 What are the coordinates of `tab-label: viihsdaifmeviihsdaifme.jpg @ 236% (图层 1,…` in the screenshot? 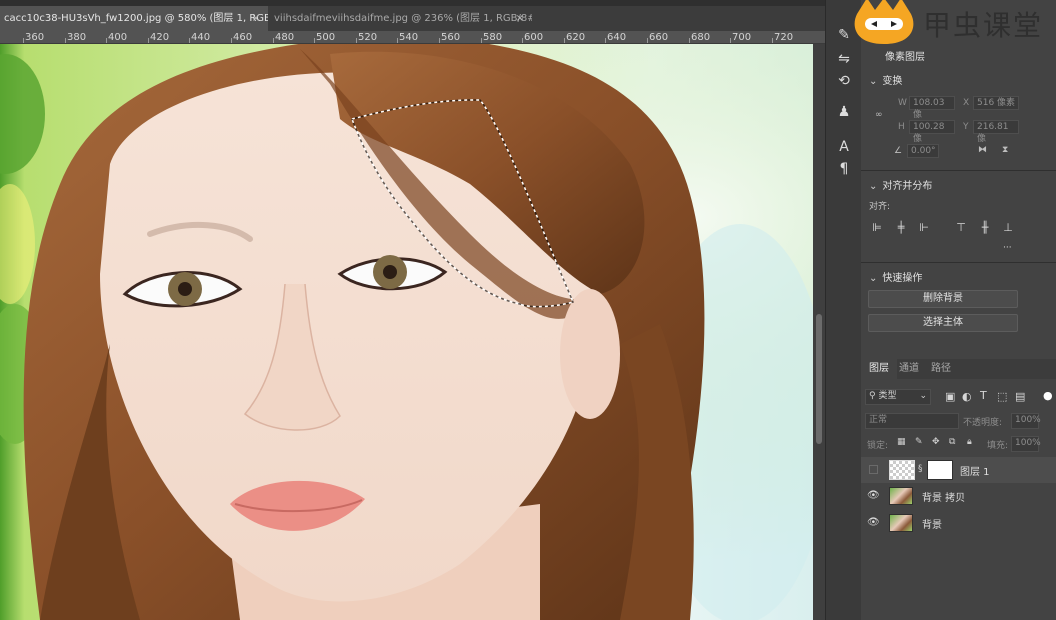 It's located at (403, 18).